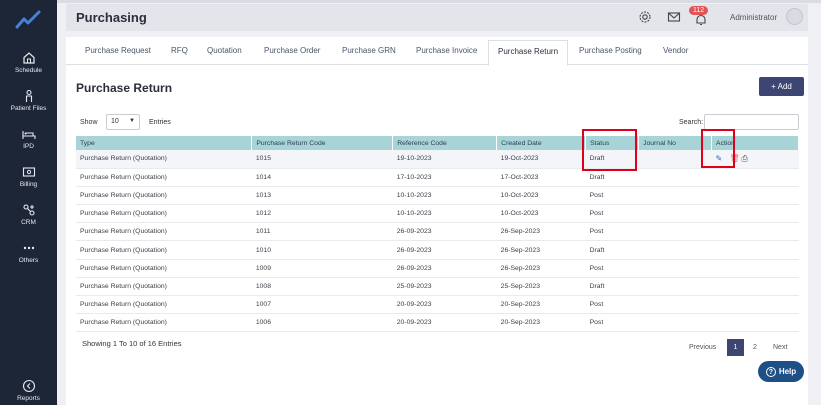  What do you see at coordinates (224, 50) in the screenshot?
I see `tab-quotation: Quotation` at bounding box center [224, 50].